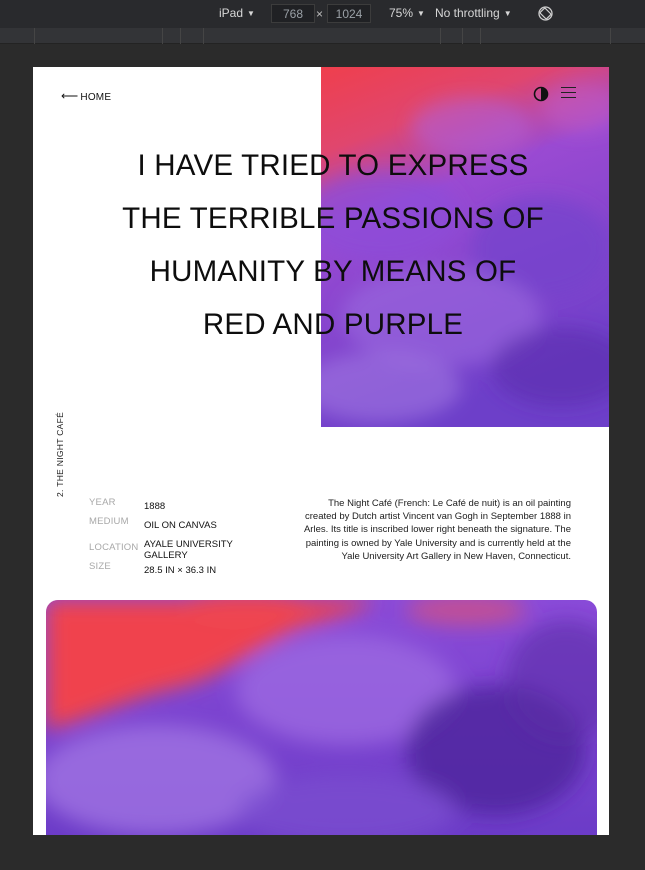  I want to click on viewport-height-input, so click(349, 13).